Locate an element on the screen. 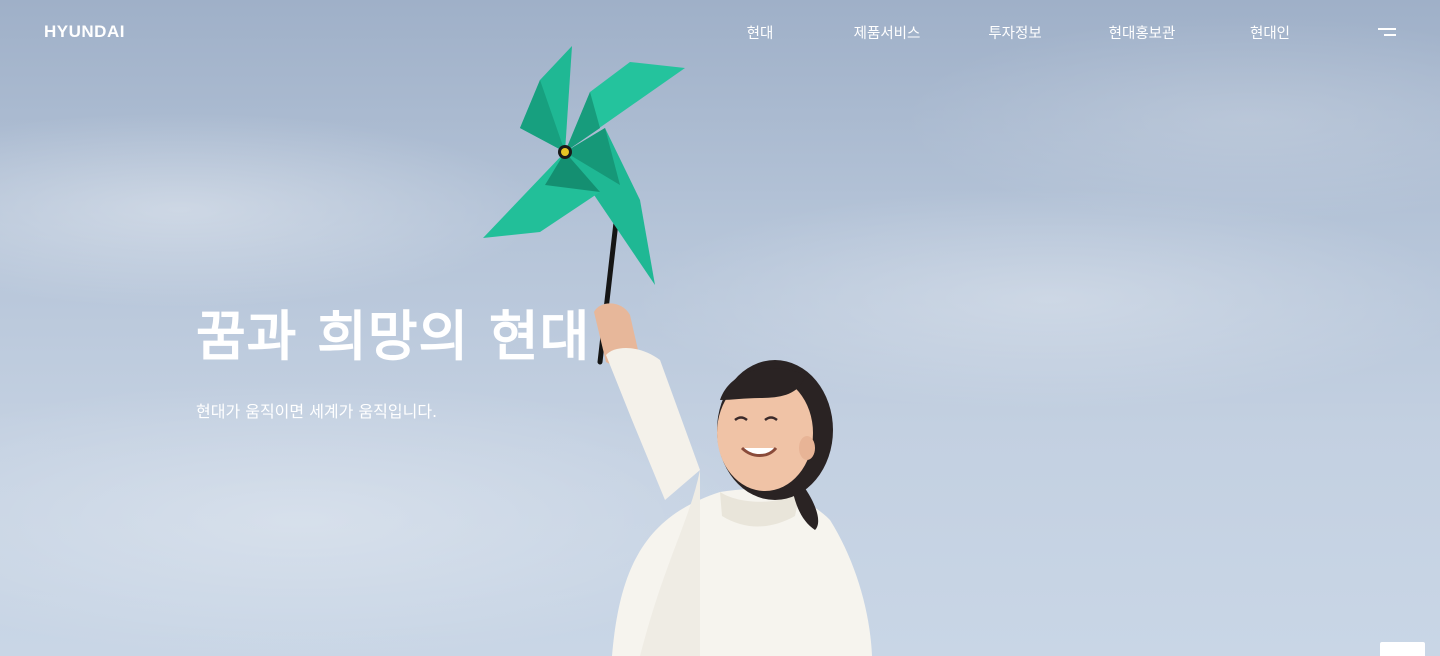 This screenshot has height=656, width=1440. hero-subline: 현대가 움직이면 세계가 움직입니다. is located at coordinates (317, 411).